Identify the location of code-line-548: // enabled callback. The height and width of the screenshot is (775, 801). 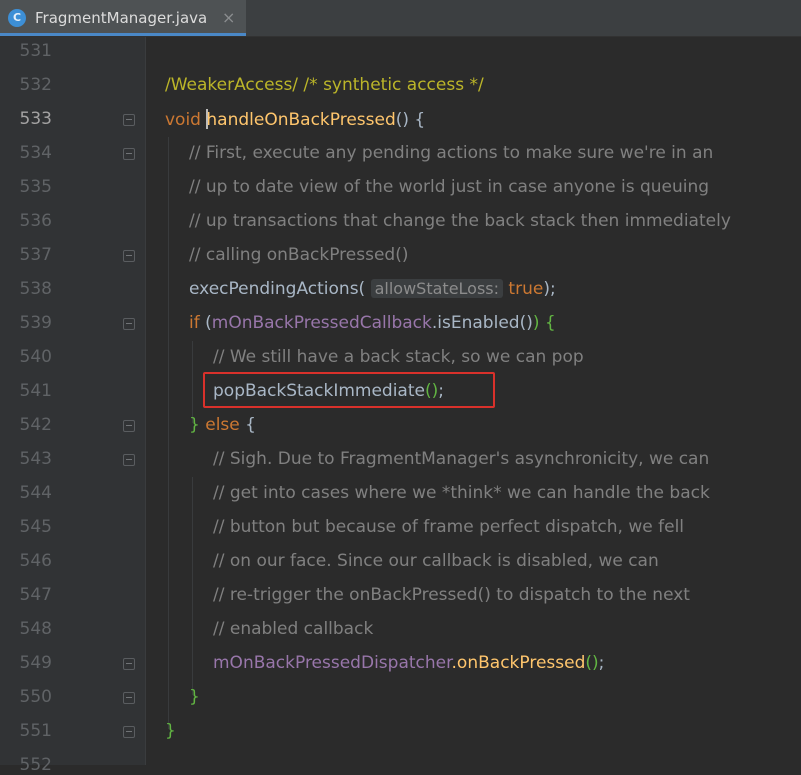
(293, 629).